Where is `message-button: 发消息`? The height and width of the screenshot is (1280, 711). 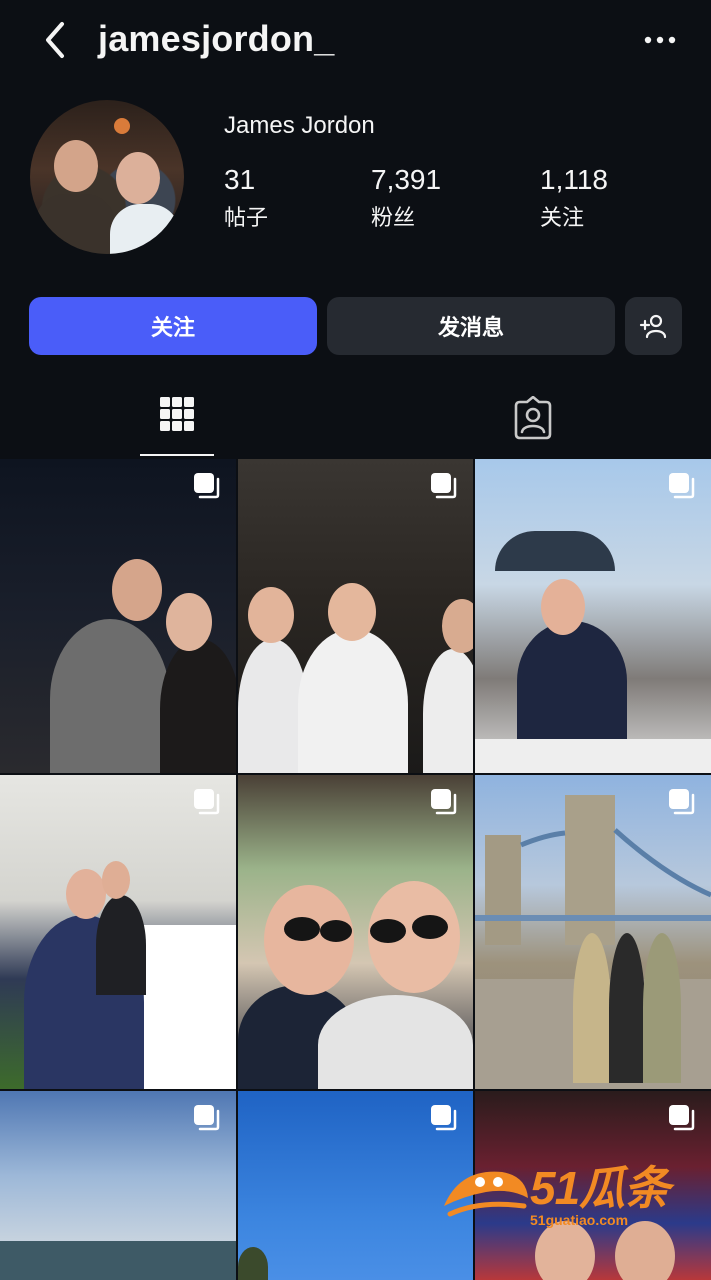
message-button: 发消息 is located at coordinates (471, 326).